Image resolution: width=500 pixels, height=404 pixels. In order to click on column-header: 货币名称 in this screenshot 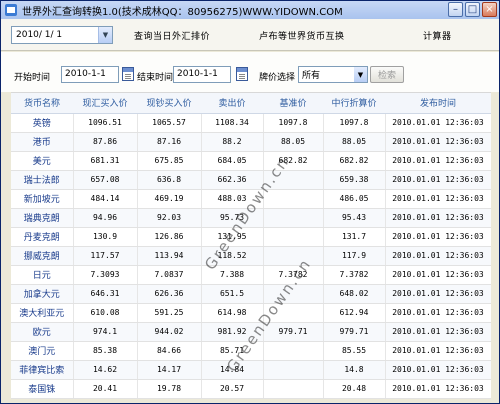, I will do `click(42, 103)`.